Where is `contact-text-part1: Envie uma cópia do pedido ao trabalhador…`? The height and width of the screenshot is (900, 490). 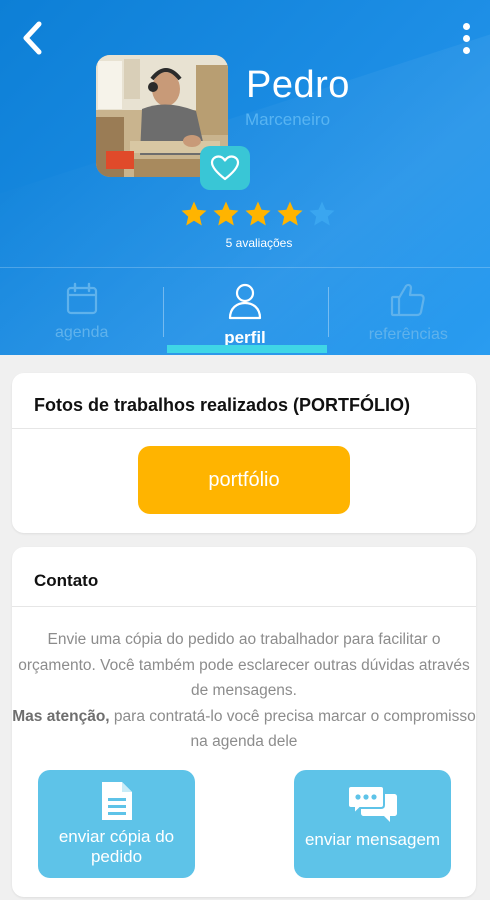
contact-text-part1: Envie uma cópia do pedido ao trabalhador… is located at coordinates (244, 665).